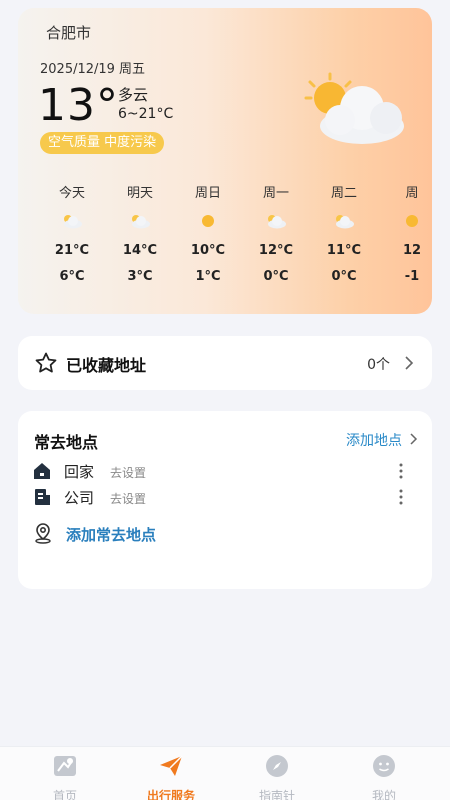  I want to click on nav-label: 指南针, so click(276, 794).